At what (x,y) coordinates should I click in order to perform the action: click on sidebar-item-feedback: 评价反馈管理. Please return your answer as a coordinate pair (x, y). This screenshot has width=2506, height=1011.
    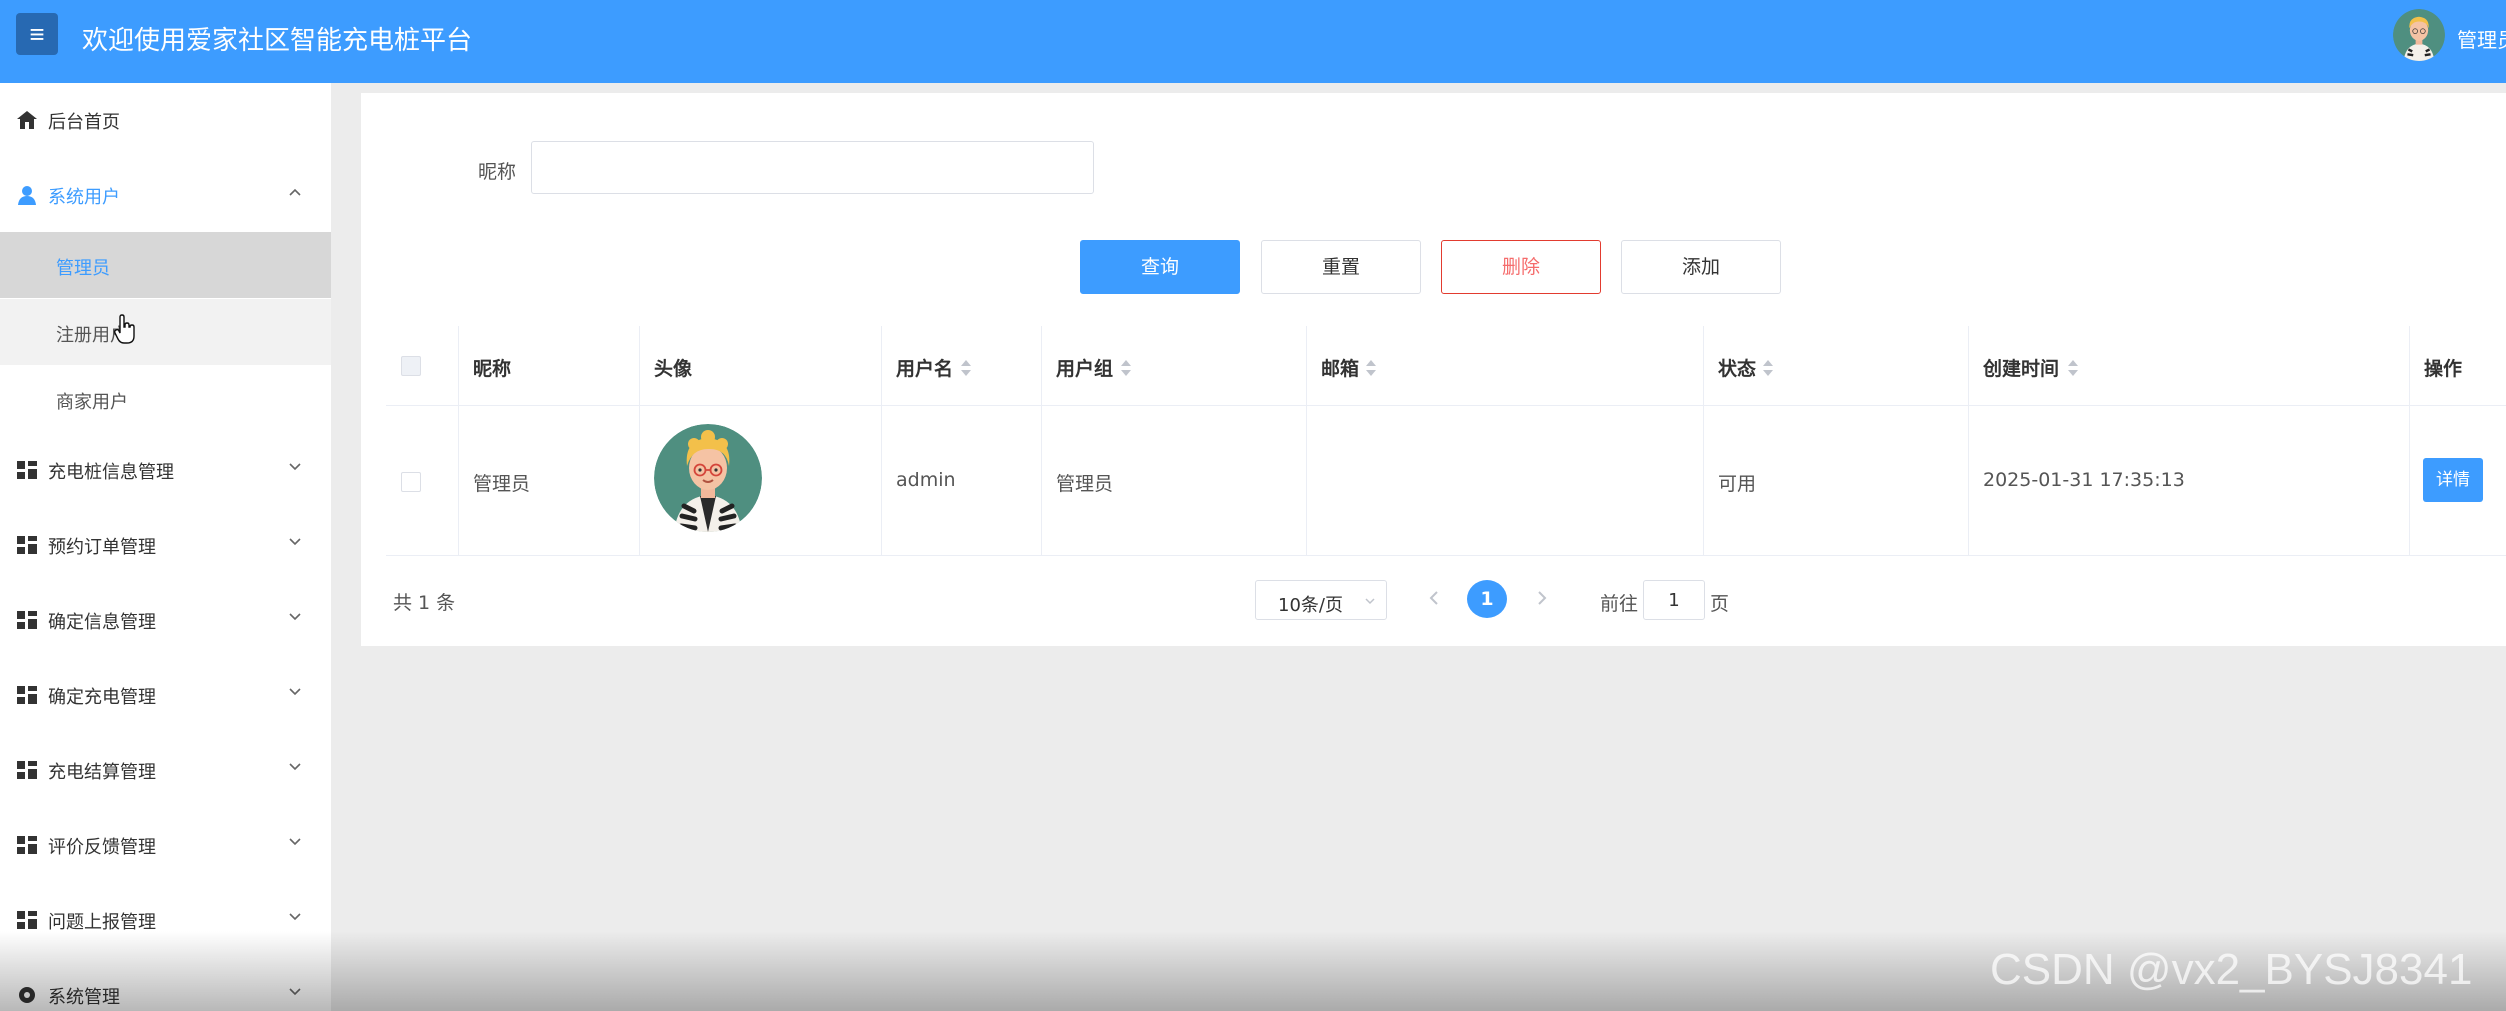
    Looking at the image, I should click on (165, 845).